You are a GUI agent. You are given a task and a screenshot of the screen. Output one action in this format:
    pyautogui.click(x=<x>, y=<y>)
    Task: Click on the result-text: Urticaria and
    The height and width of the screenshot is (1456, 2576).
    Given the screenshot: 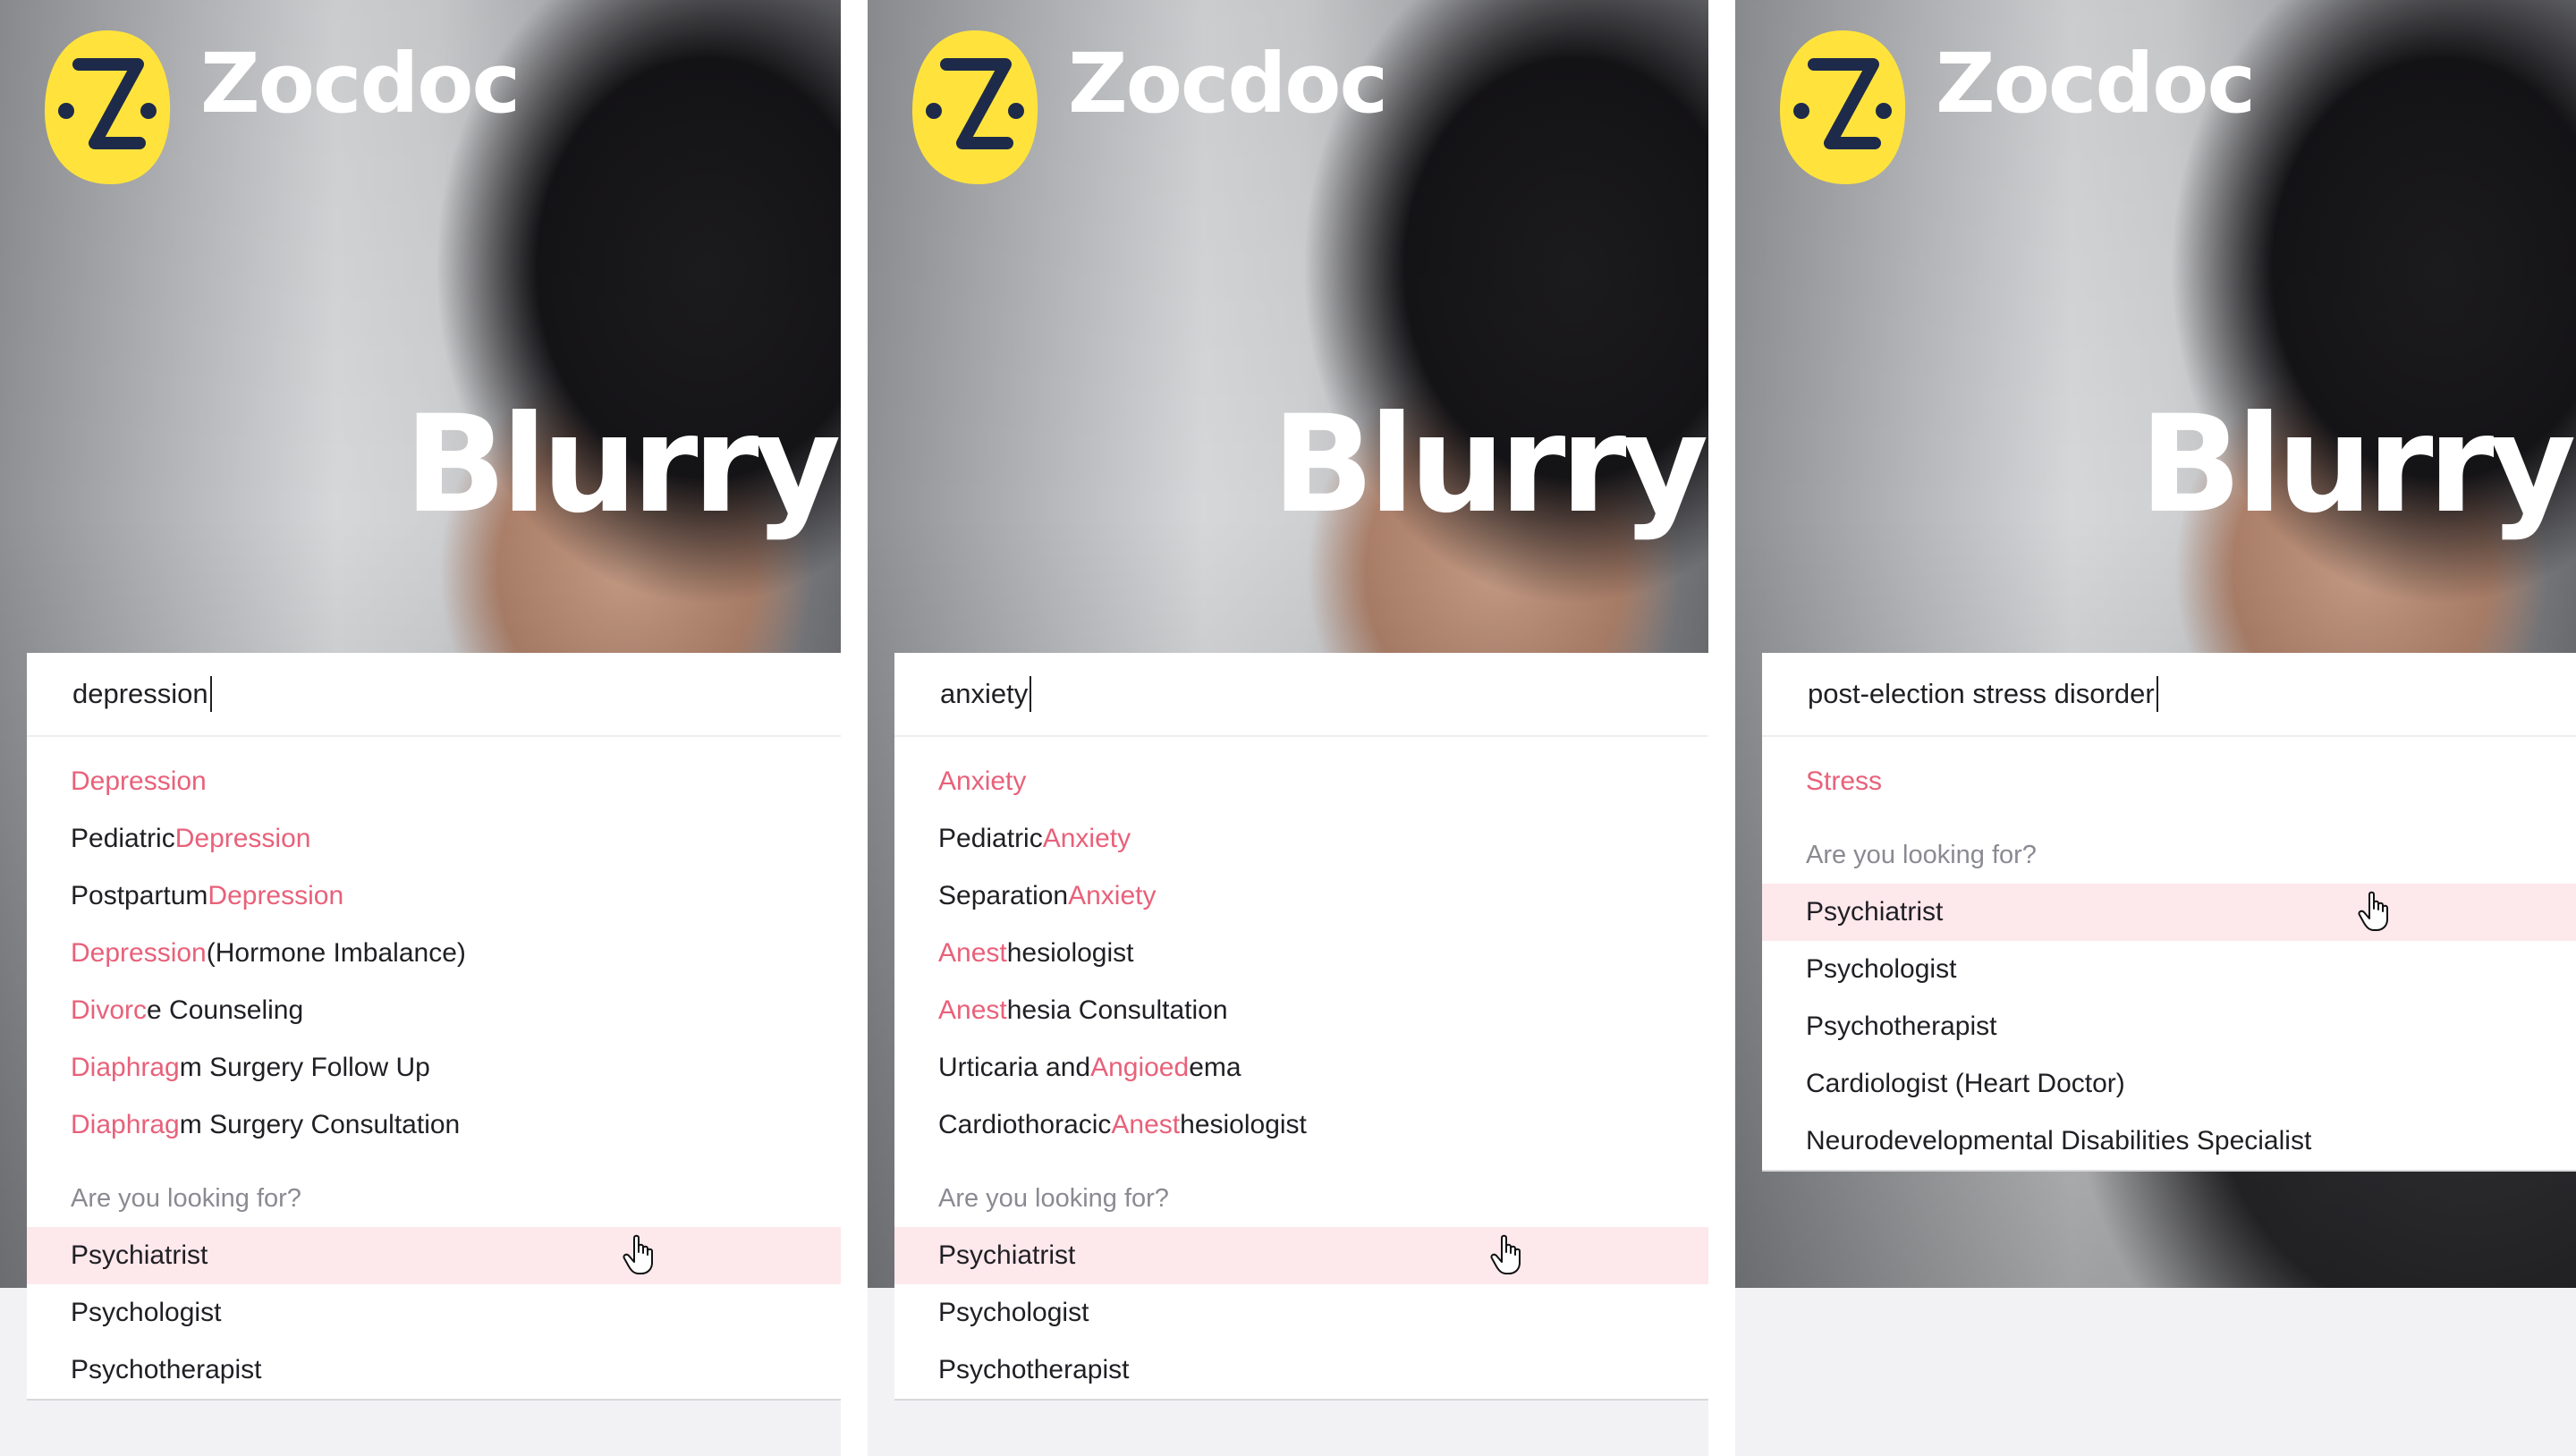 What is the action you would take?
    pyautogui.click(x=1014, y=1067)
    